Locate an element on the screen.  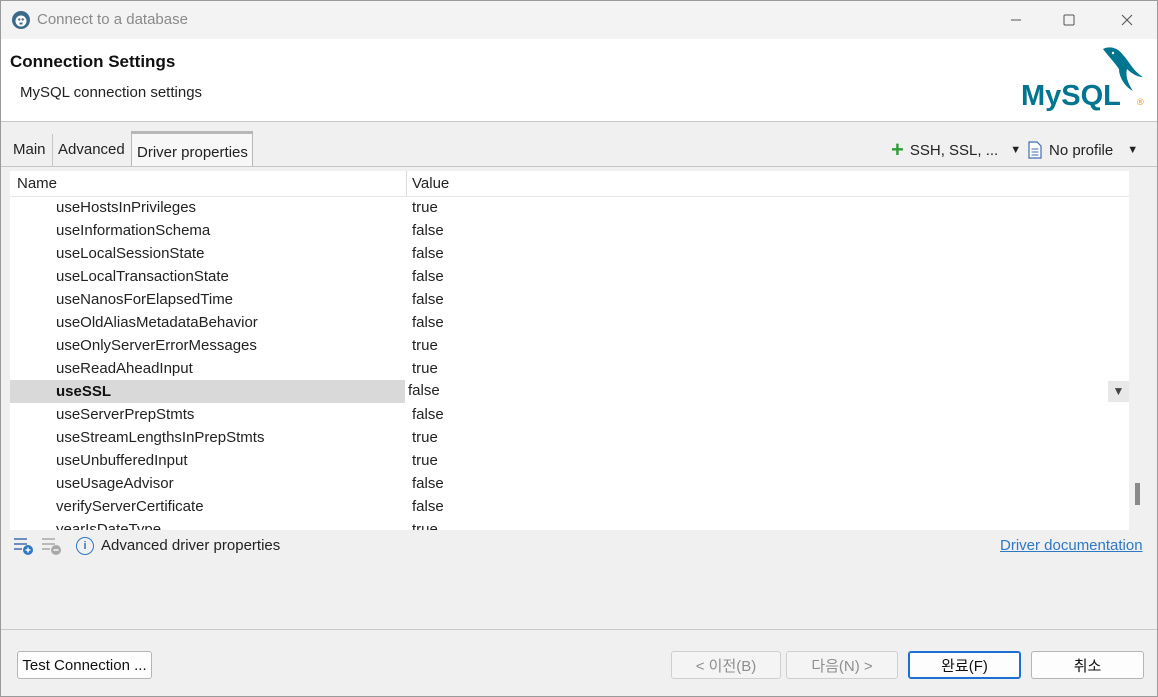
minimize-button is located at coordinates (1016, 20).